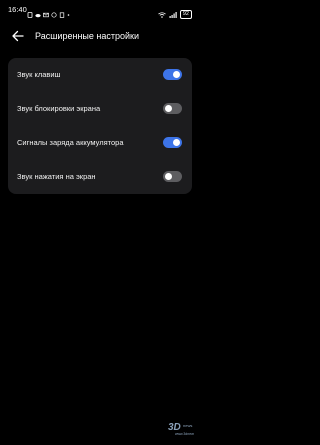  I want to click on status-right: 92, so click(175, 14).